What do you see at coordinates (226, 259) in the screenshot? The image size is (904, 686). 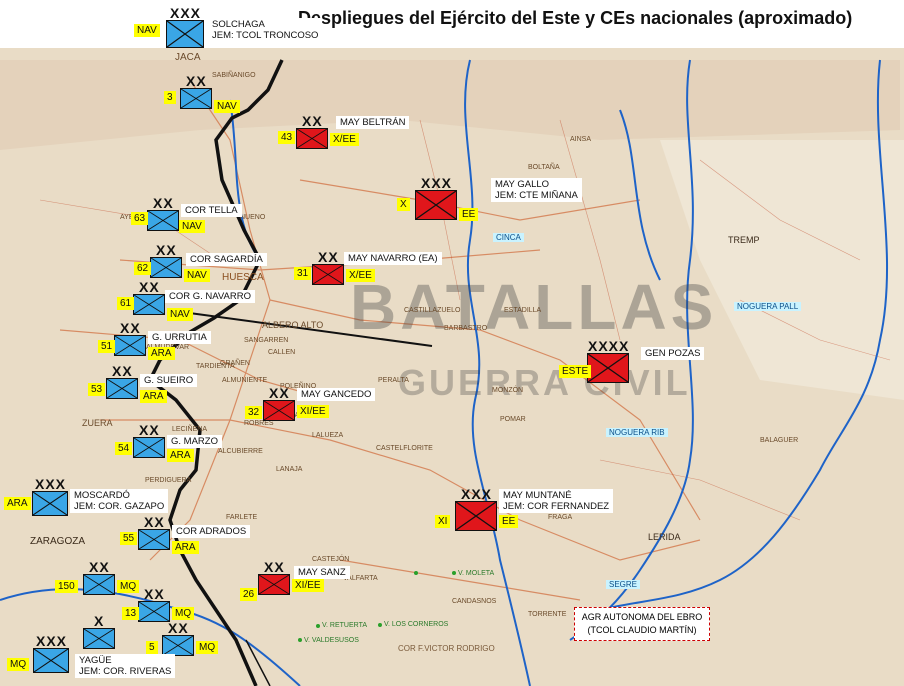 I see `unit-commander-label: COR SAGARDÍA` at bounding box center [226, 259].